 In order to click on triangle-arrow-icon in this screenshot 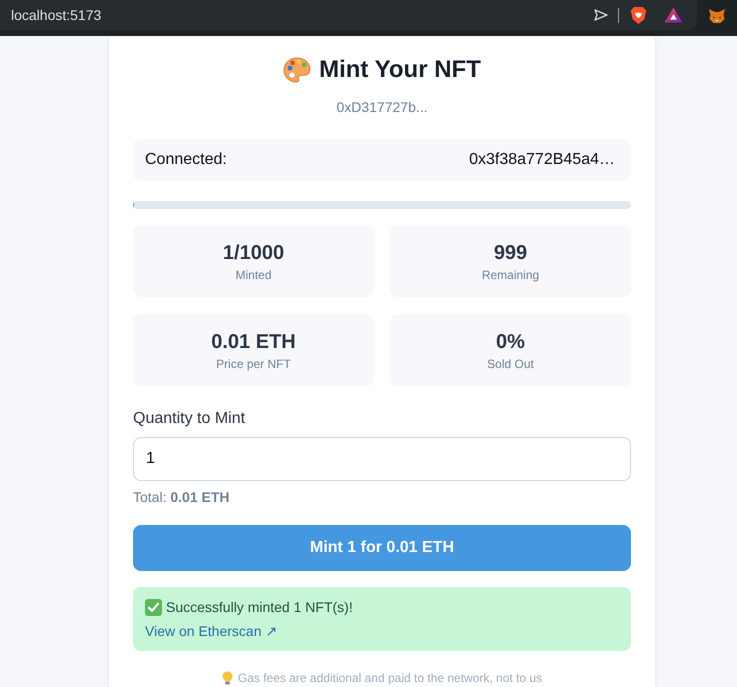, I will do `click(601, 15)`.